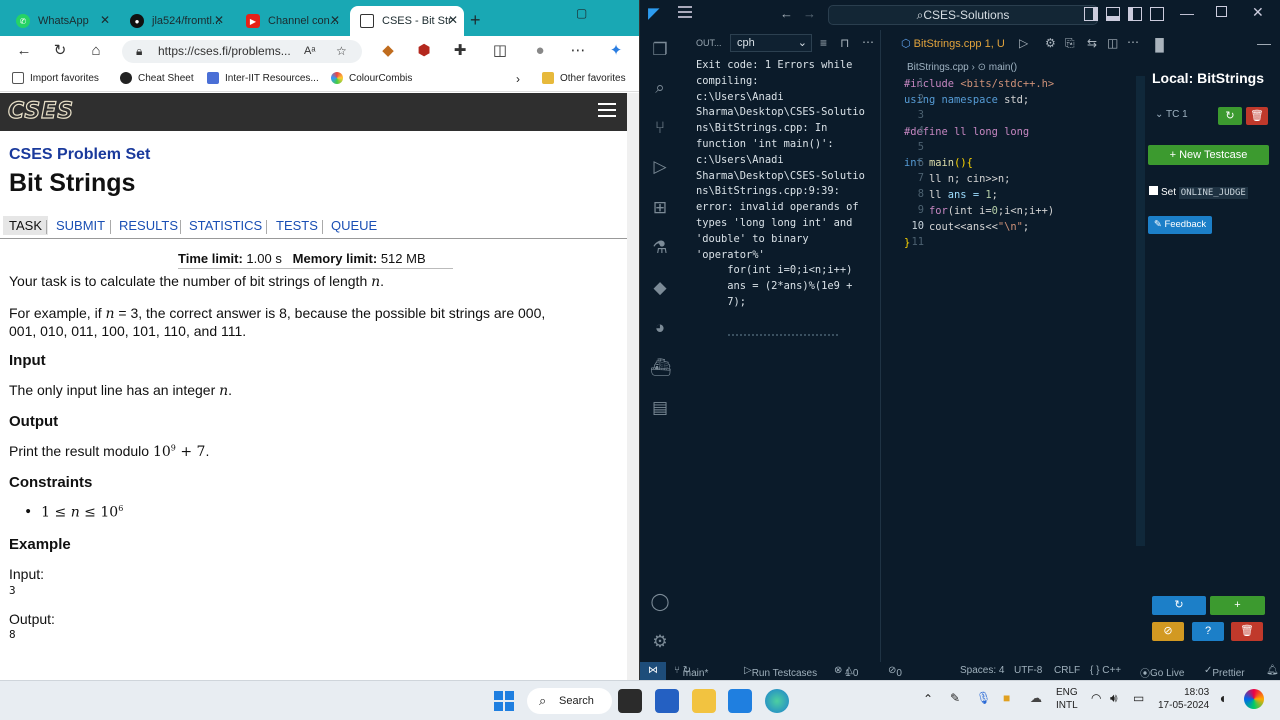 Image resolution: width=1280 pixels, height=720 pixels. Describe the element at coordinates (979, 196) in the screenshot. I see `code-line: ll ans = 1;` at that location.